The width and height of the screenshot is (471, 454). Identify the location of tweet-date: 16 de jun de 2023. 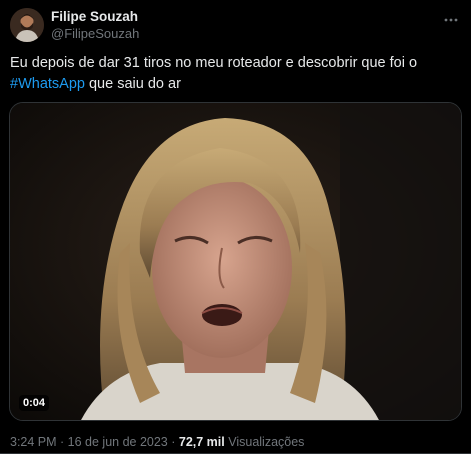
(118, 442).